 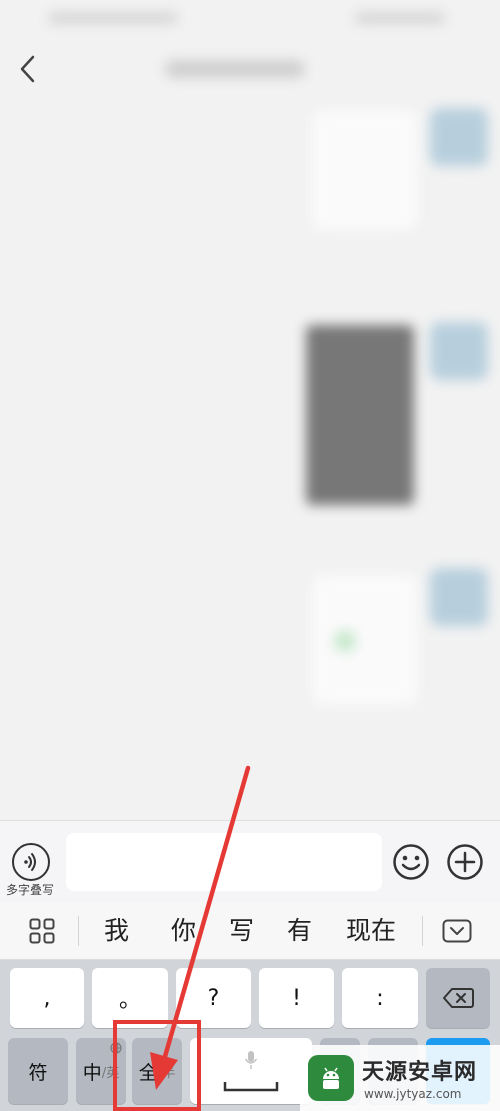 What do you see at coordinates (92, 1072) in the screenshot?
I see `lang-main-label: 中` at bounding box center [92, 1072].